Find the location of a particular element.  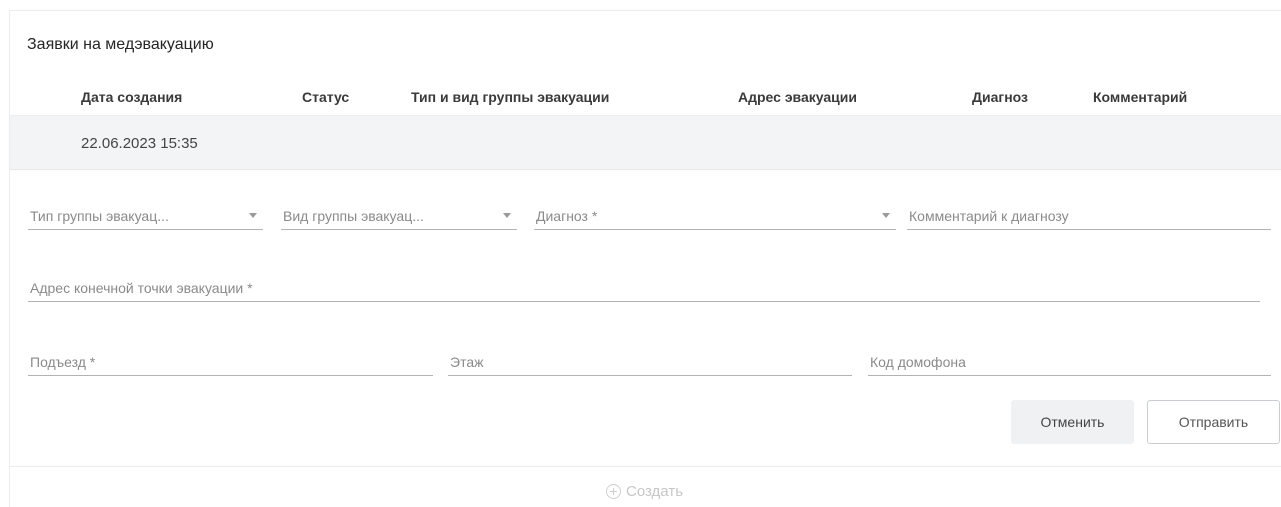

floor-input is located at coordinates (650, 362).